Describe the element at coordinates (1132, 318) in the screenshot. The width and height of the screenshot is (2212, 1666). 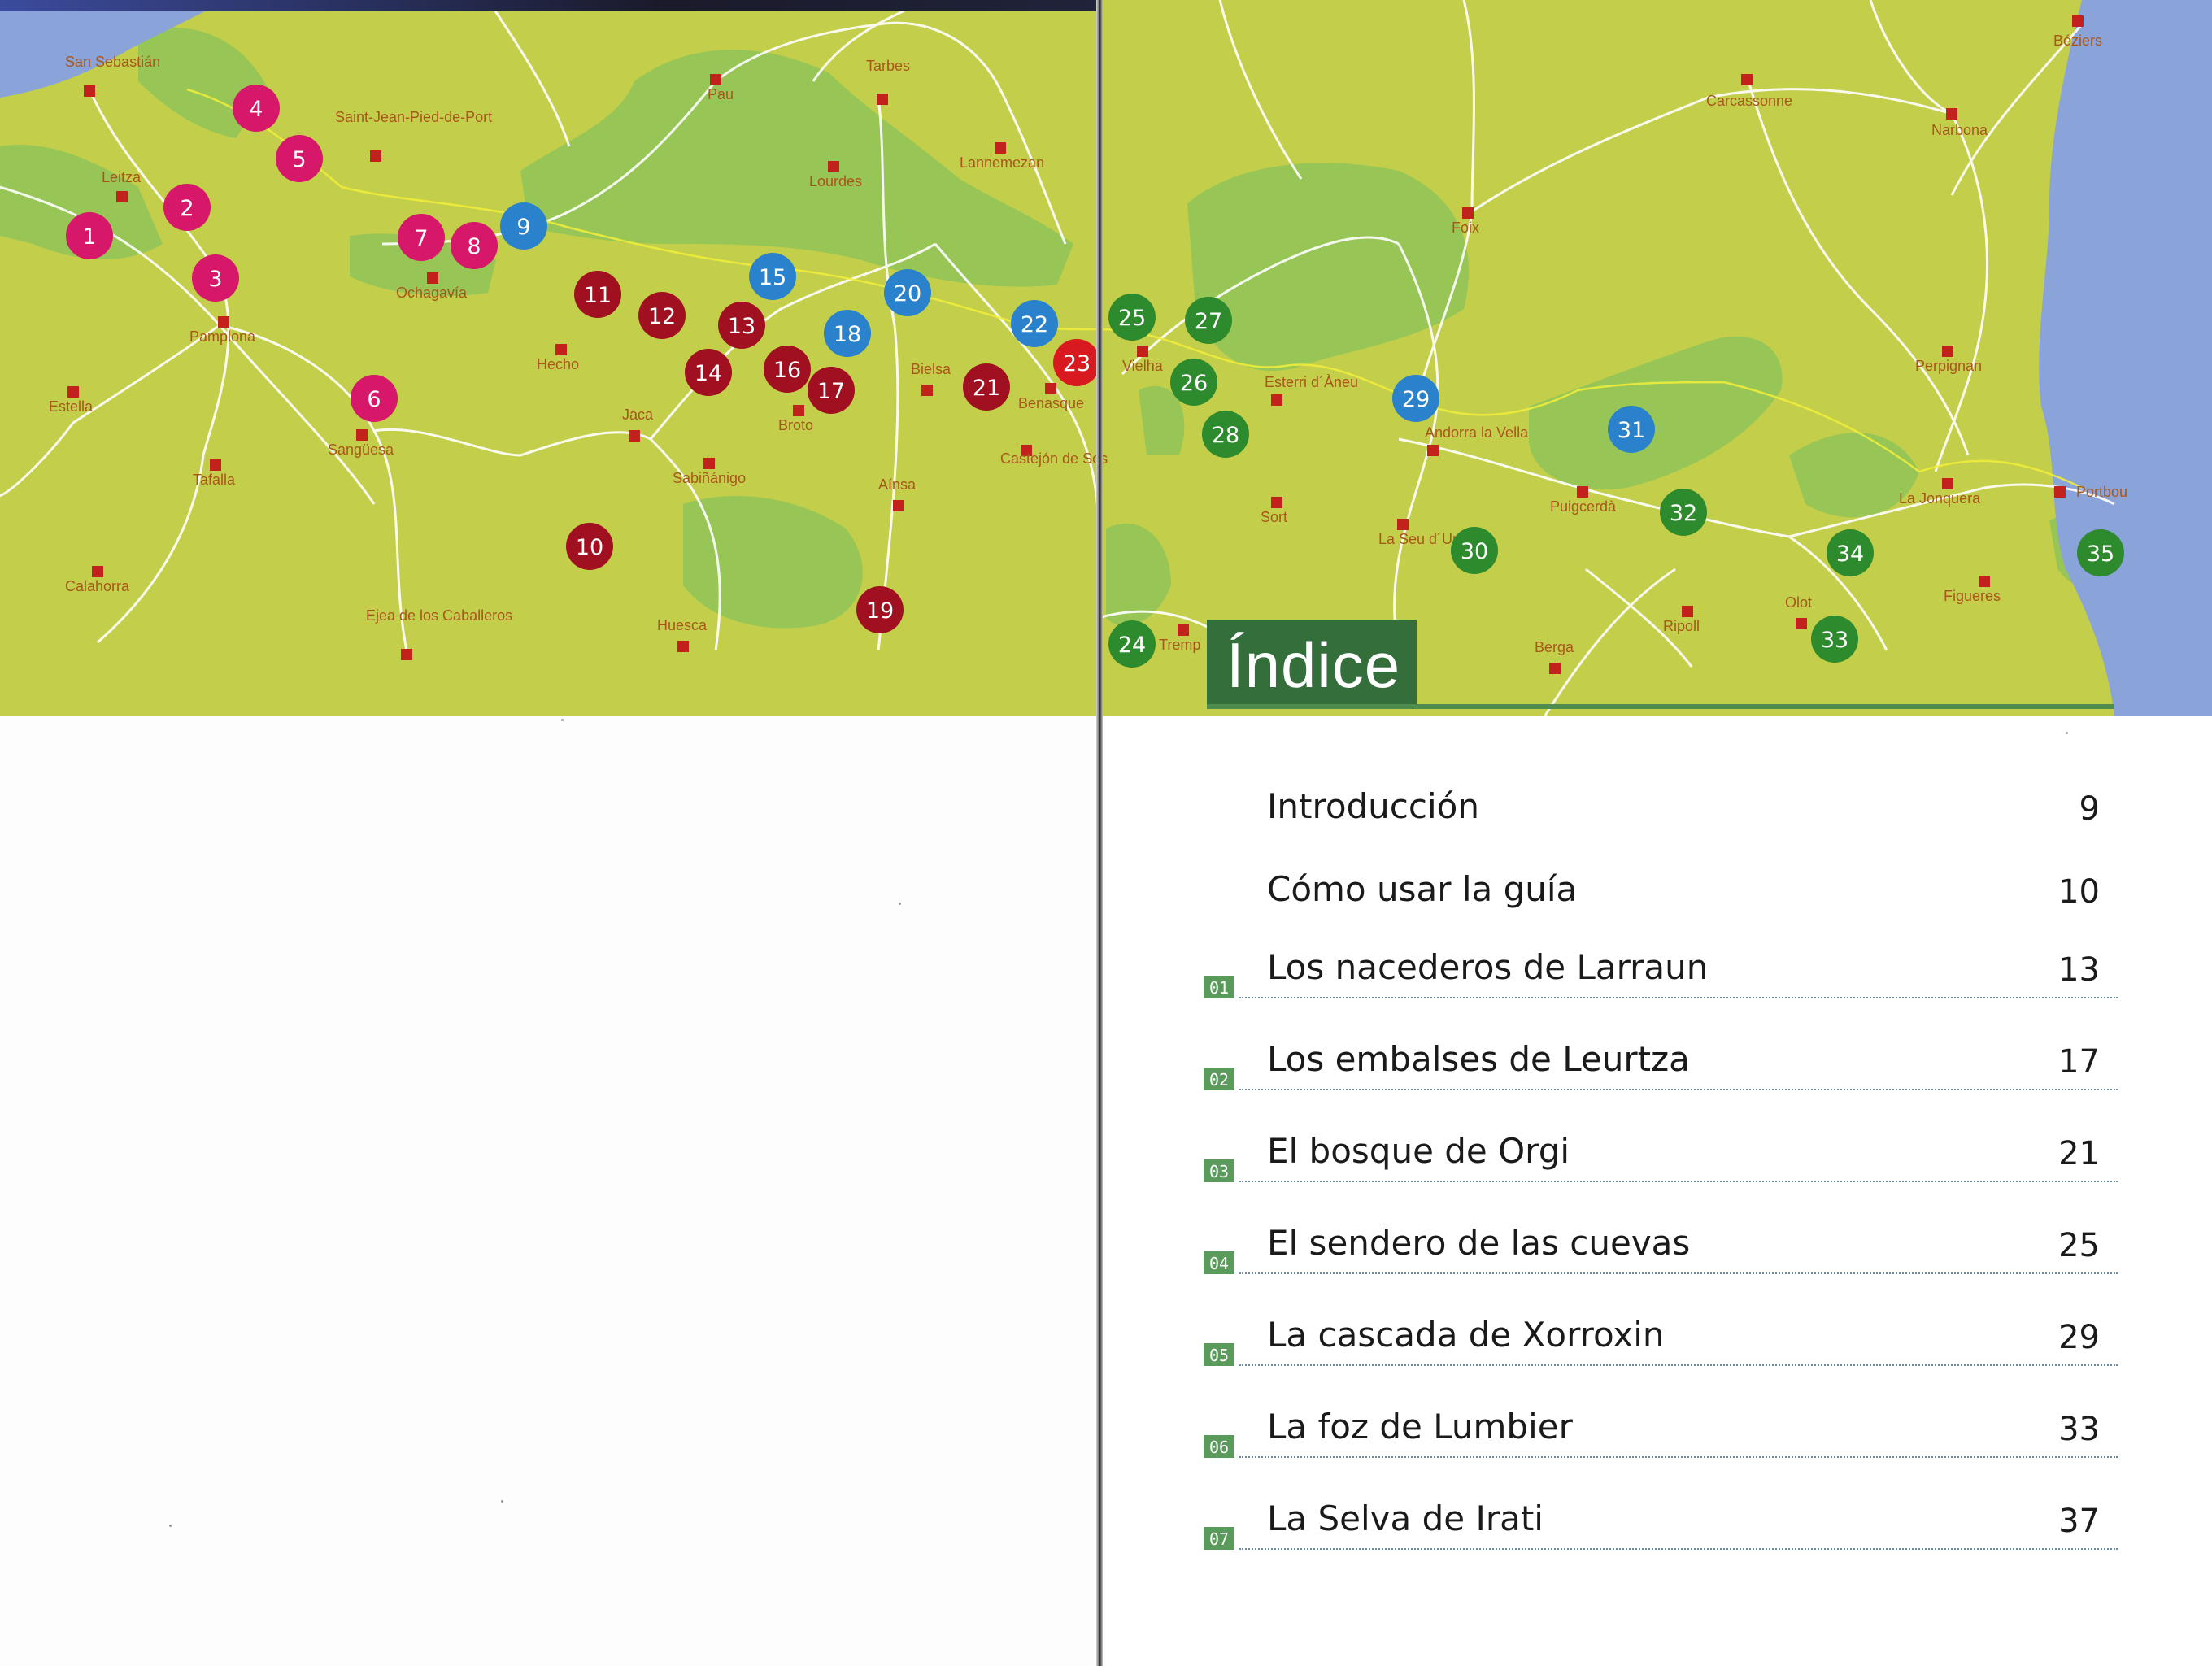
I see `route-marker-label: 25` at that location.